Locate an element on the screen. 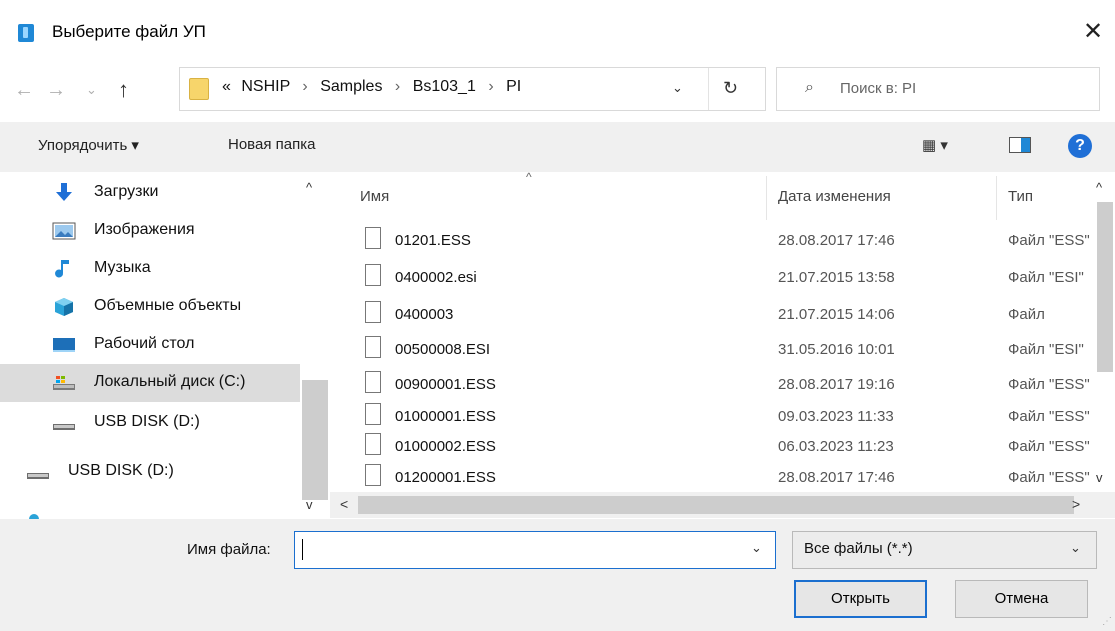 Image resolution: width=1115 pixels, height=631 pixels. file-row: 01201.ESS 28.08.2017 17:46 Файл "ESS" is located at coordinates (725, 242).